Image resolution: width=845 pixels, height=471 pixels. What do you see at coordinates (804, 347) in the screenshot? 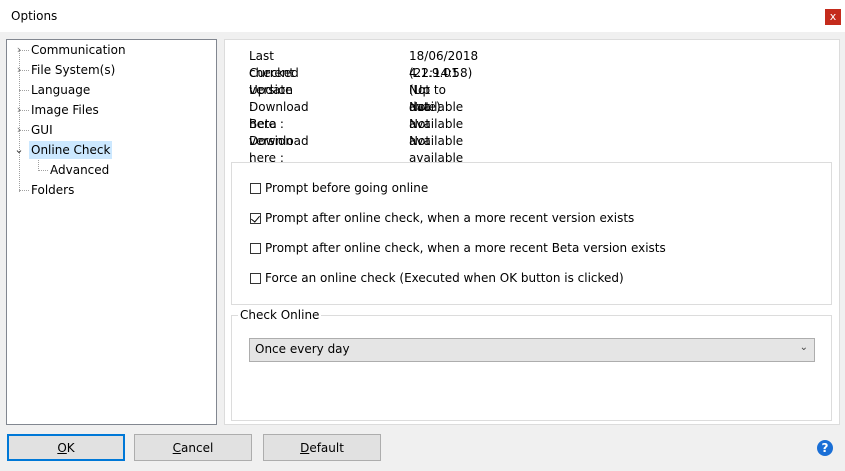
I see `chevron-down-icon: ⌄` at bounding box center [804, 347].